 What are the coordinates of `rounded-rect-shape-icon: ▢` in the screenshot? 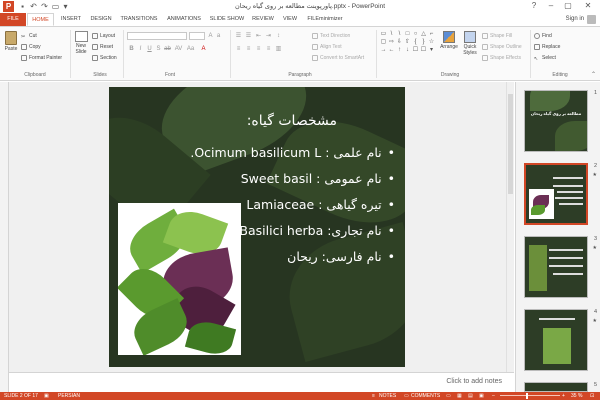 It's located at (383, 42).